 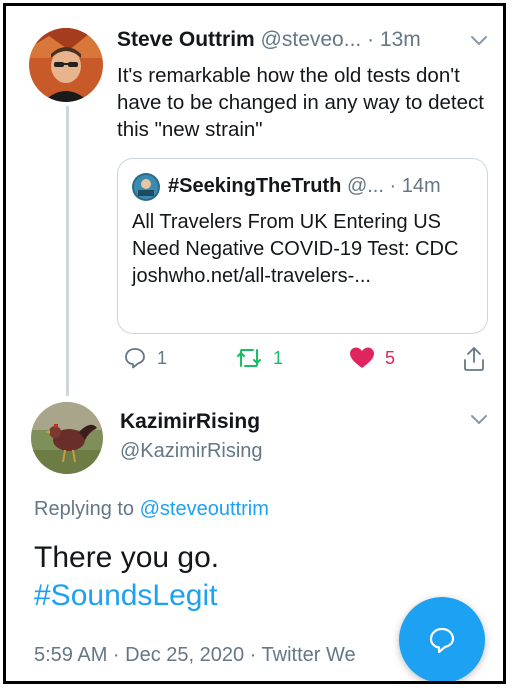 What do you see at coordinates (421, 186) in the screenshot?
I see `quoted-time: 14m` at bounding box center [421, 186].